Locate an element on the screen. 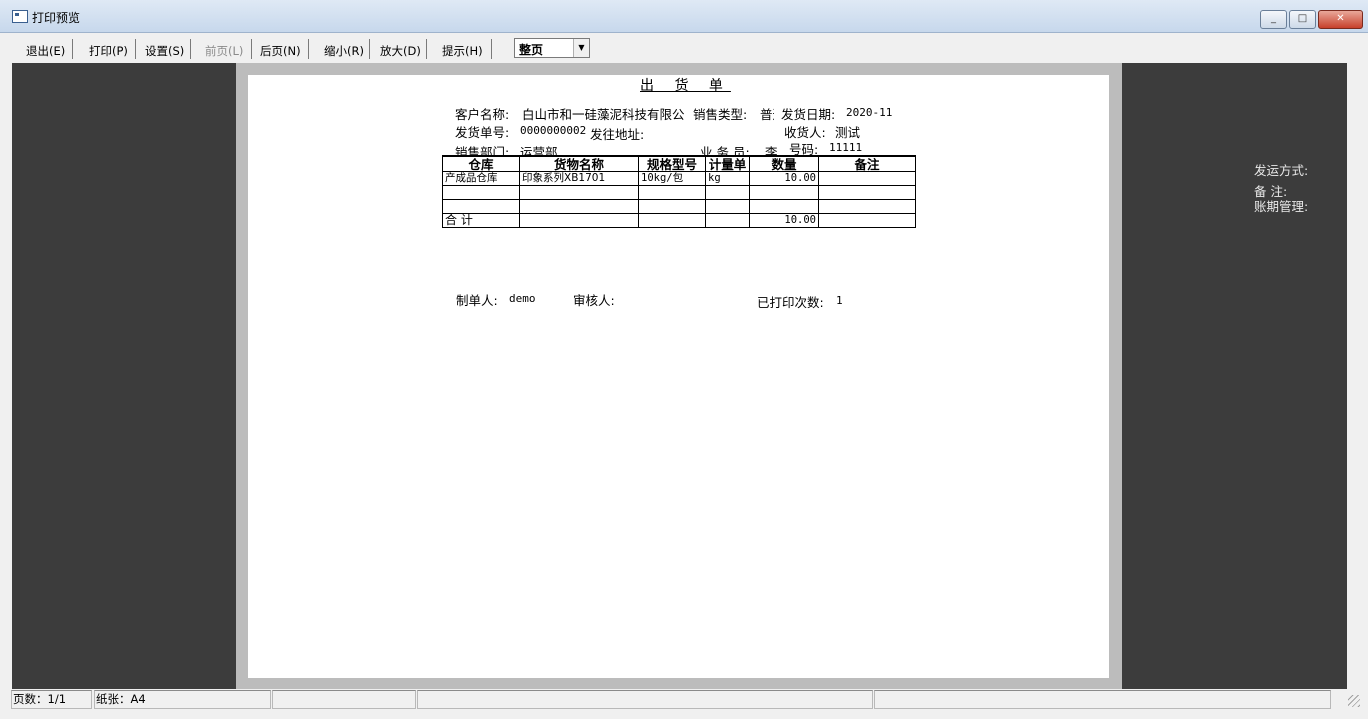  column-header: 计量单 is located at coordinates (727, 163).